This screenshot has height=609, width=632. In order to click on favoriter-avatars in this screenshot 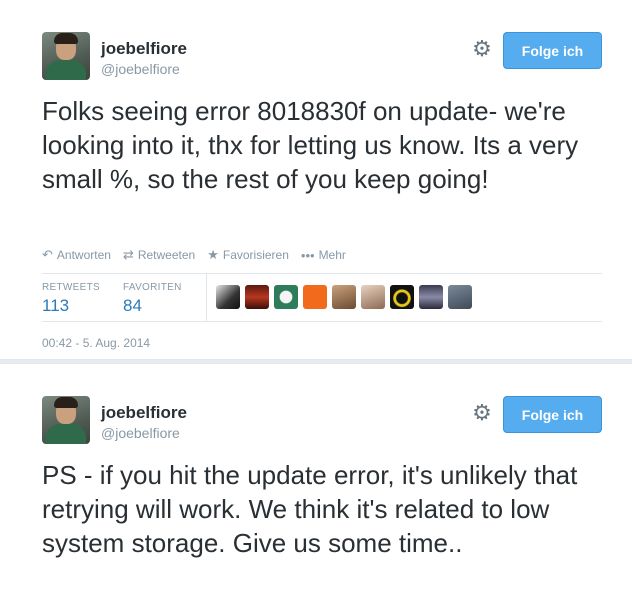, I will do `click(344, 297)`.